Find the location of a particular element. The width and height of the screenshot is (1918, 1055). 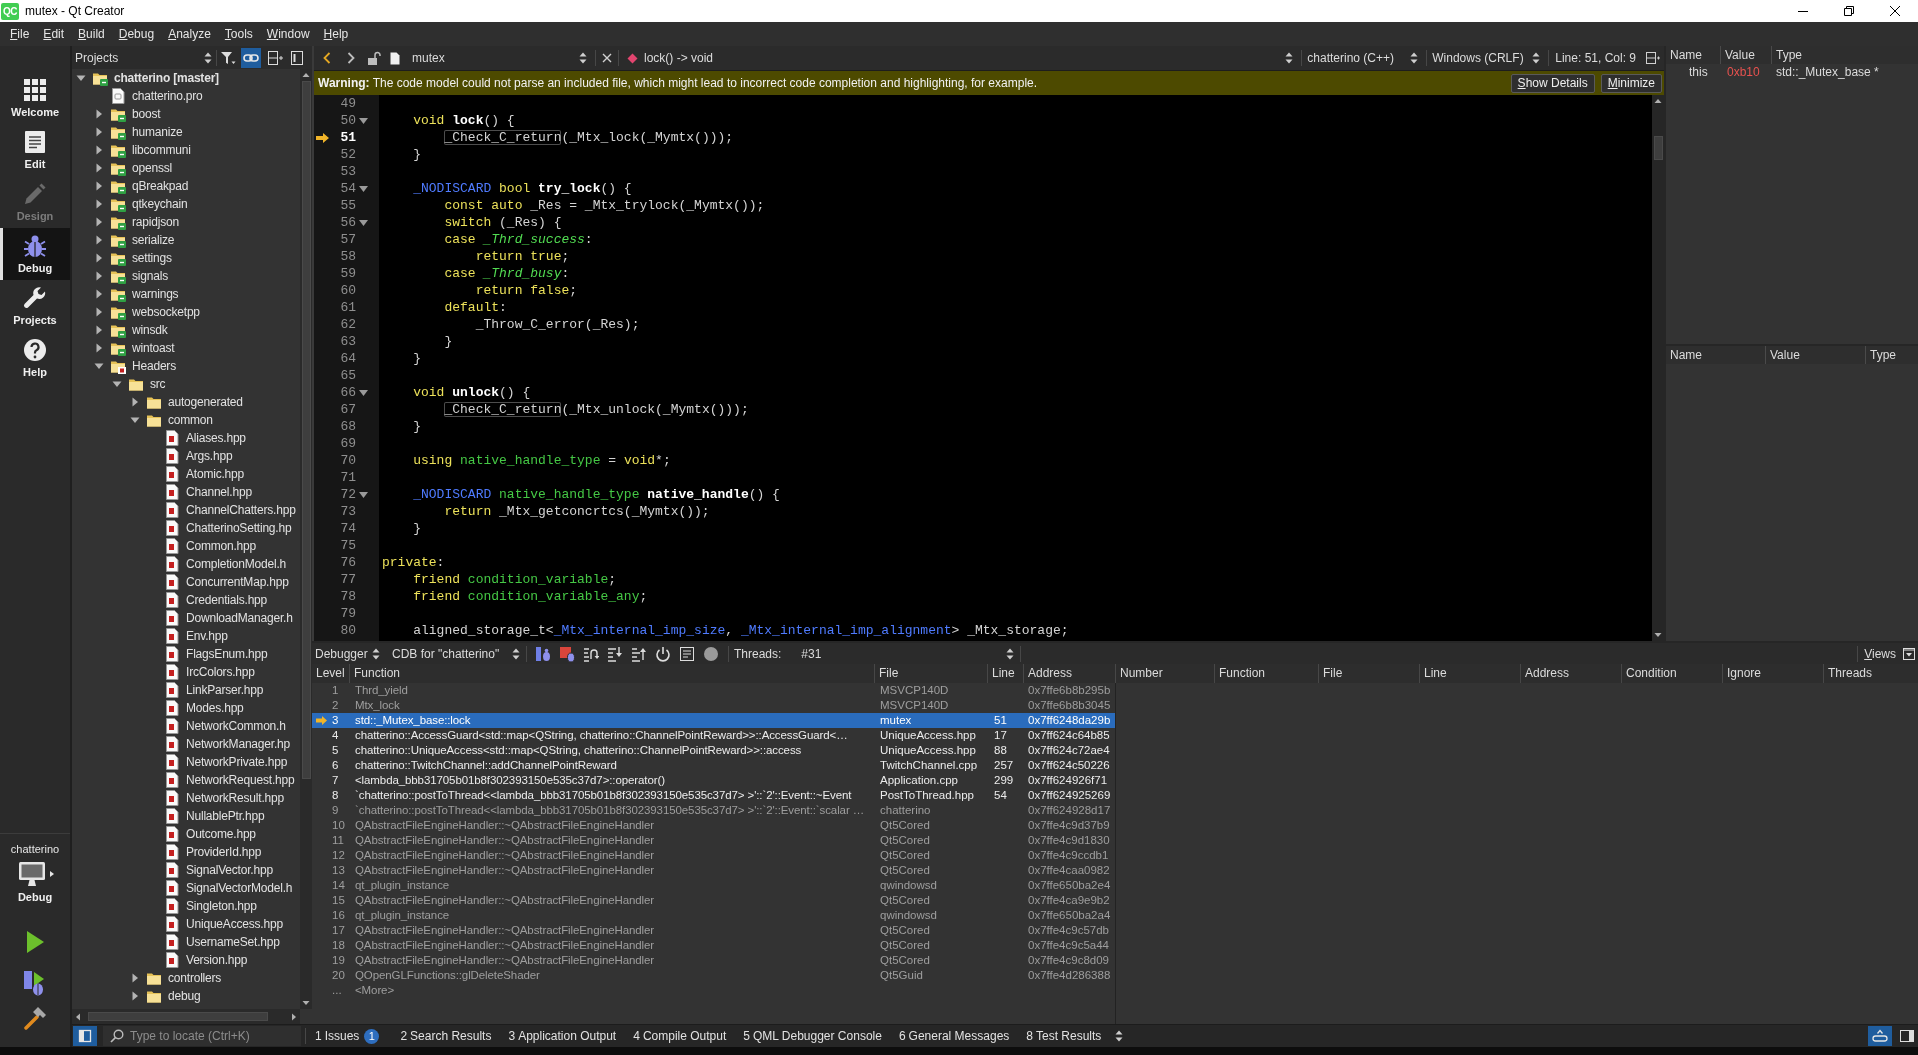

stack-row: 7 <lambda_bbb31705b01b8f302393150e535c37d7>::operator() Application.cpp 299 0x7ff624926f71 is located at coordinates (713, 780).